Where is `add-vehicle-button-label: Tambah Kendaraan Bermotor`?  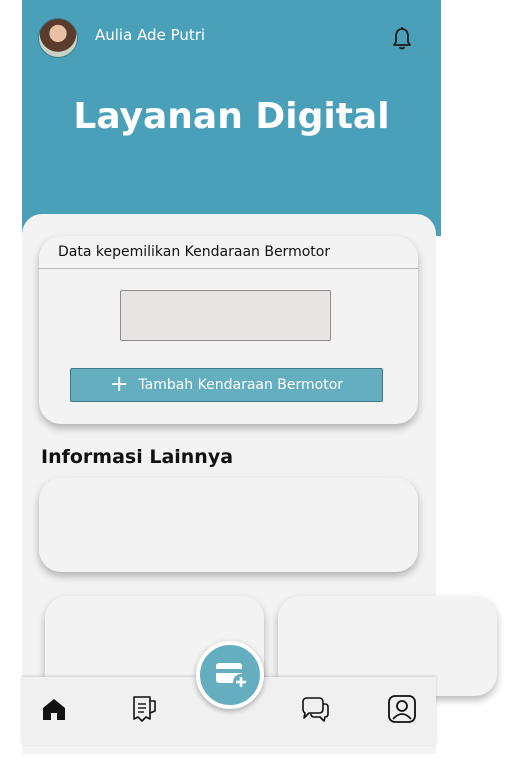
add-vehicle-button-label: Tambah Kendaraan Bermotor is located at coordinates (241, 385).